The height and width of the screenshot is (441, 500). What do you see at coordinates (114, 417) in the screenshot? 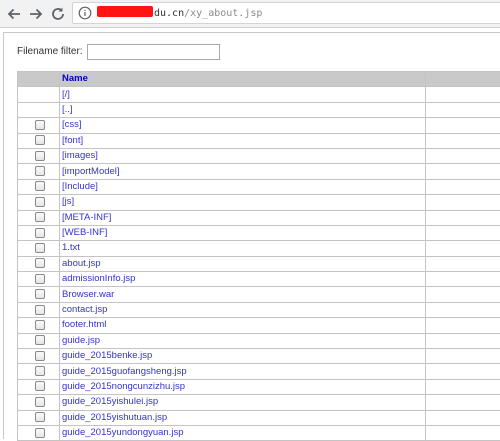
I see `file-link: guide_2015yishutuan.jsp` at bounding box center [114, 417].